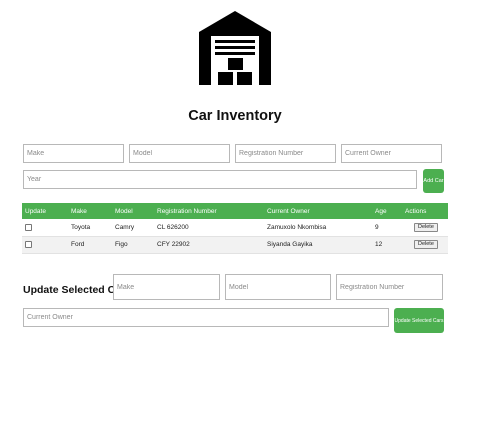  What do you see at coordinates (173, 227) in the screenshot?
I see `cell-registration: CL 626200` at bounding box center [173, 227].